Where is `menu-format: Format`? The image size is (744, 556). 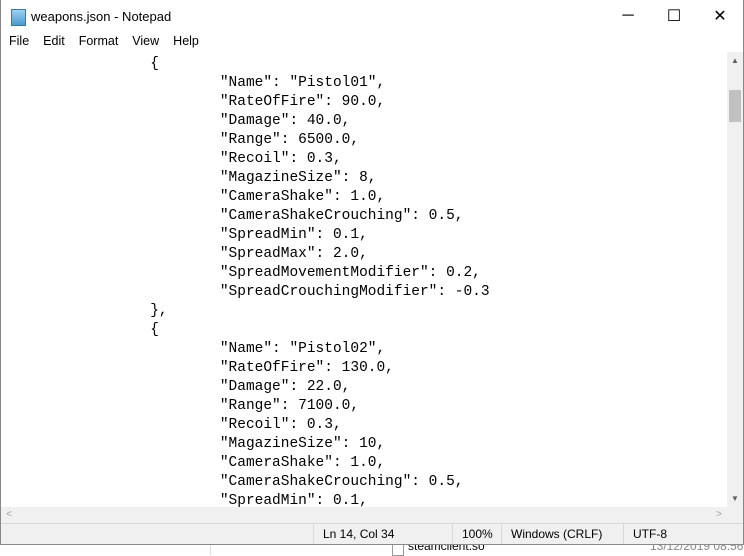
menu-format: Format is located at coordinates (99, 43).